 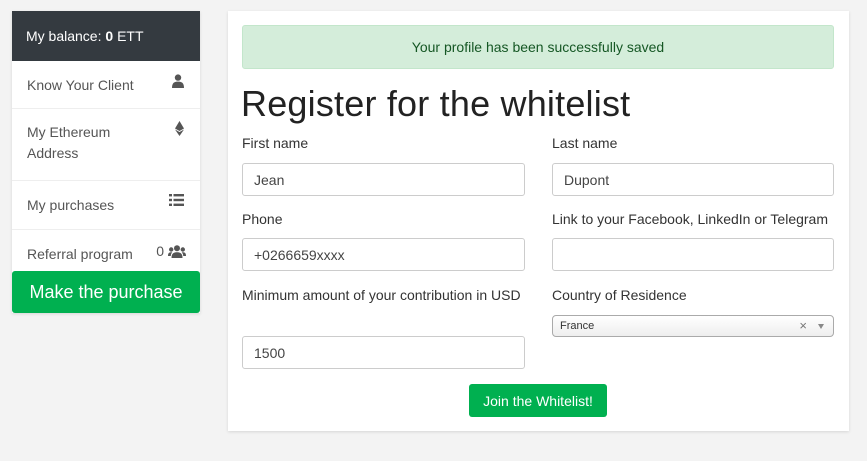 What do you see at coordinates (109, 36) in the screenshot?
I see `balance-value: 0` at bounding box center [109, 36].